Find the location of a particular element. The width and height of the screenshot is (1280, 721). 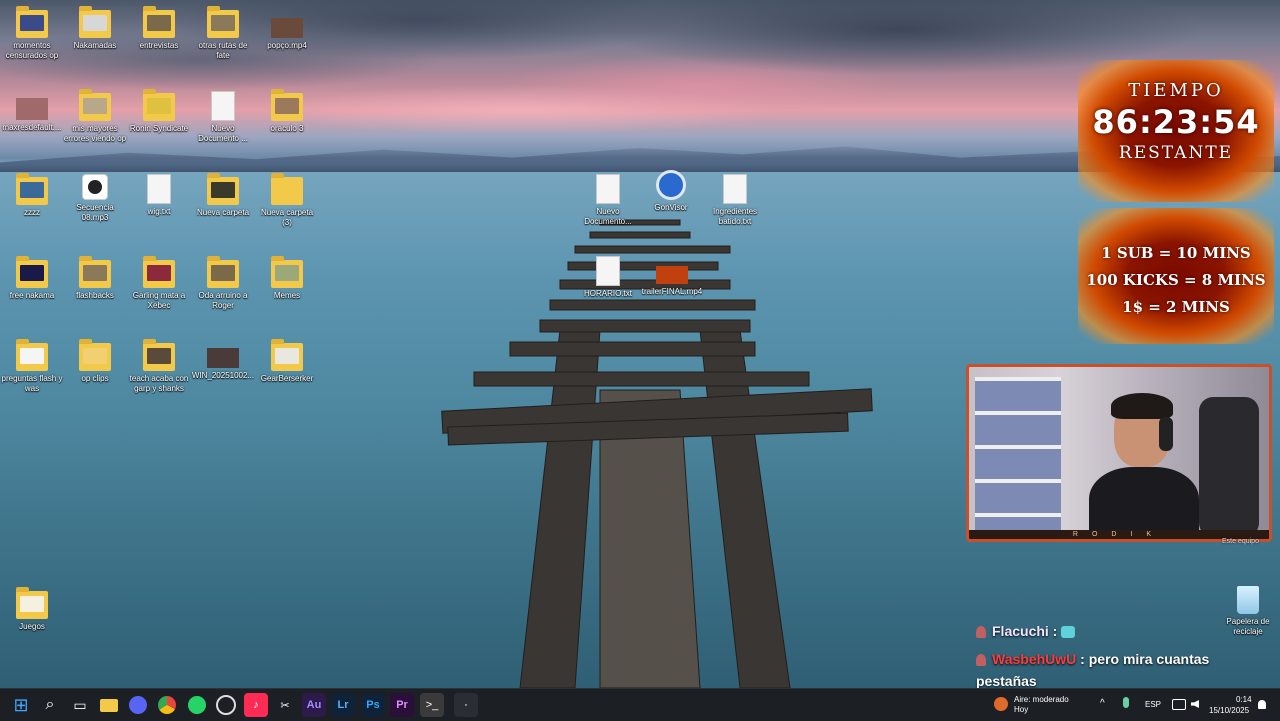

whatsapp-button is located at coordinates (197, 705).